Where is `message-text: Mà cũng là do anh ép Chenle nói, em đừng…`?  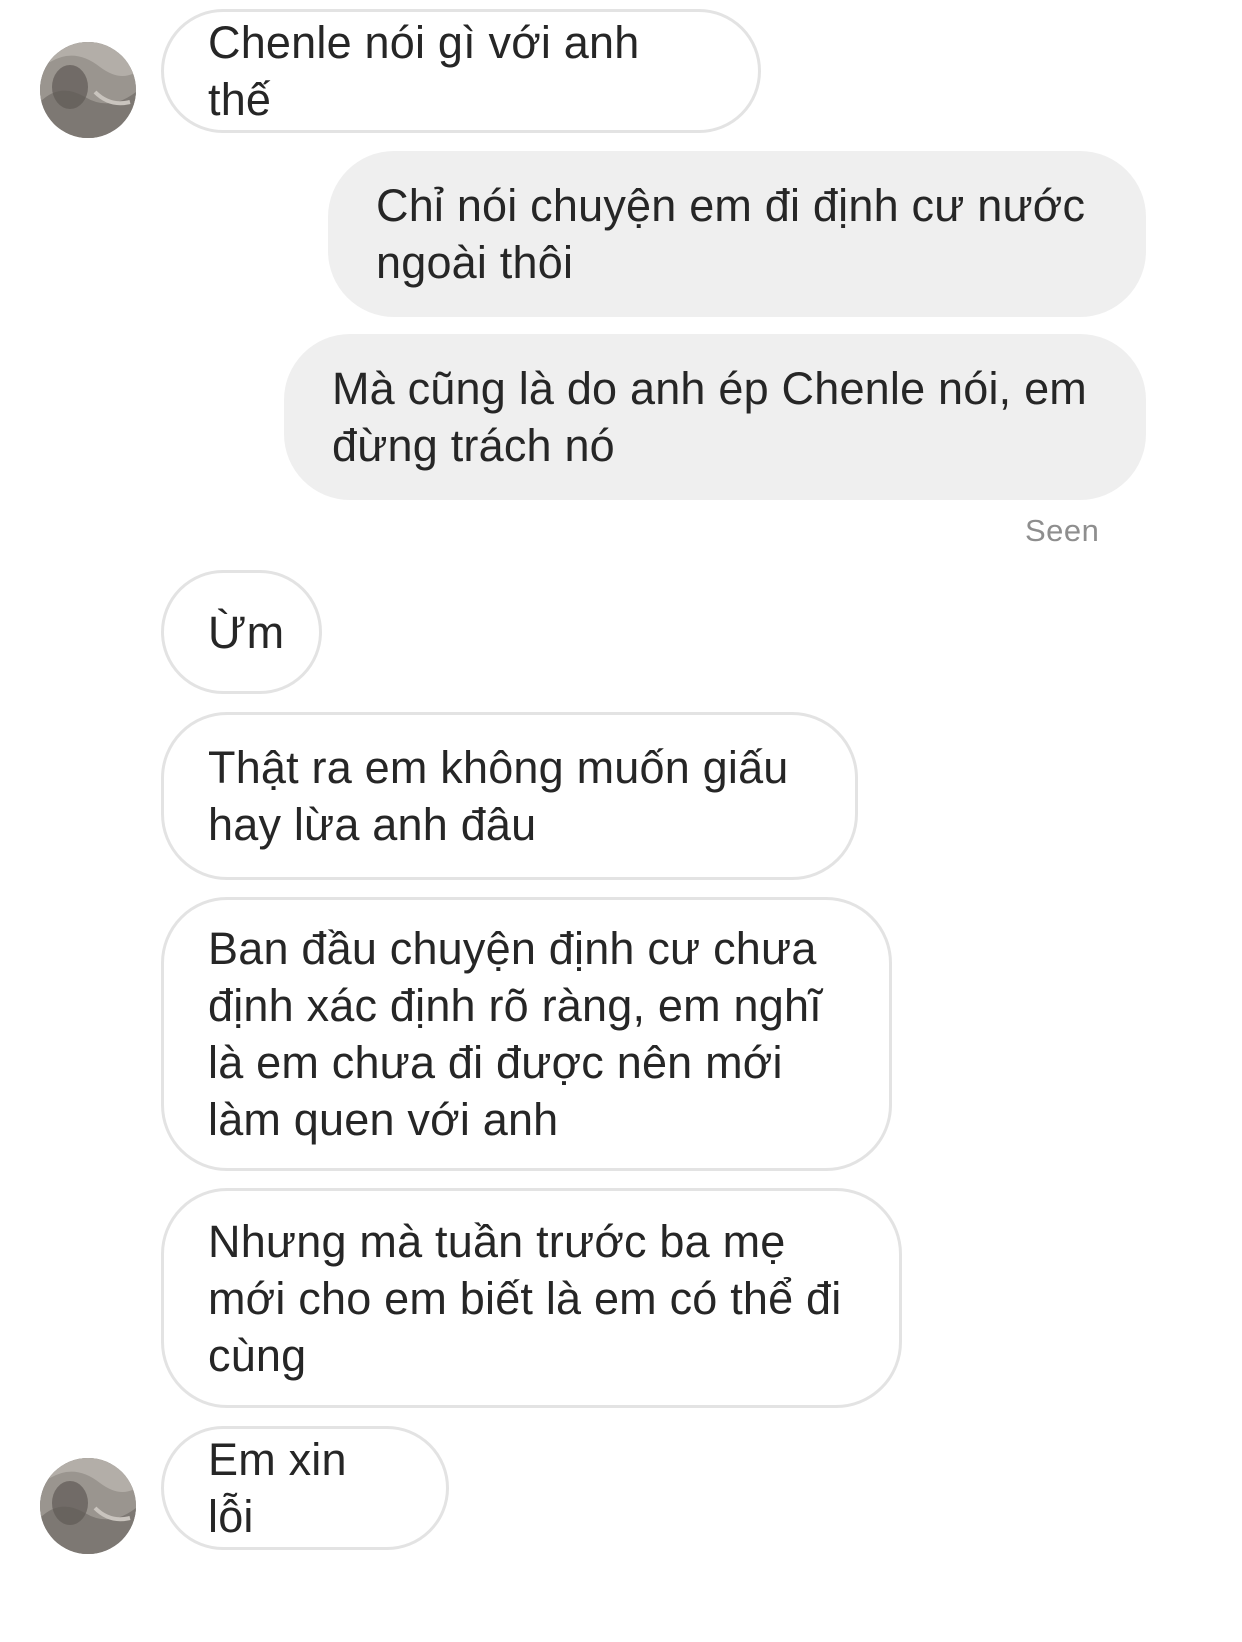
message-text: Mà cũng là do anh ép Chenle nói, em đừng… is located at coordinates (709, 417).